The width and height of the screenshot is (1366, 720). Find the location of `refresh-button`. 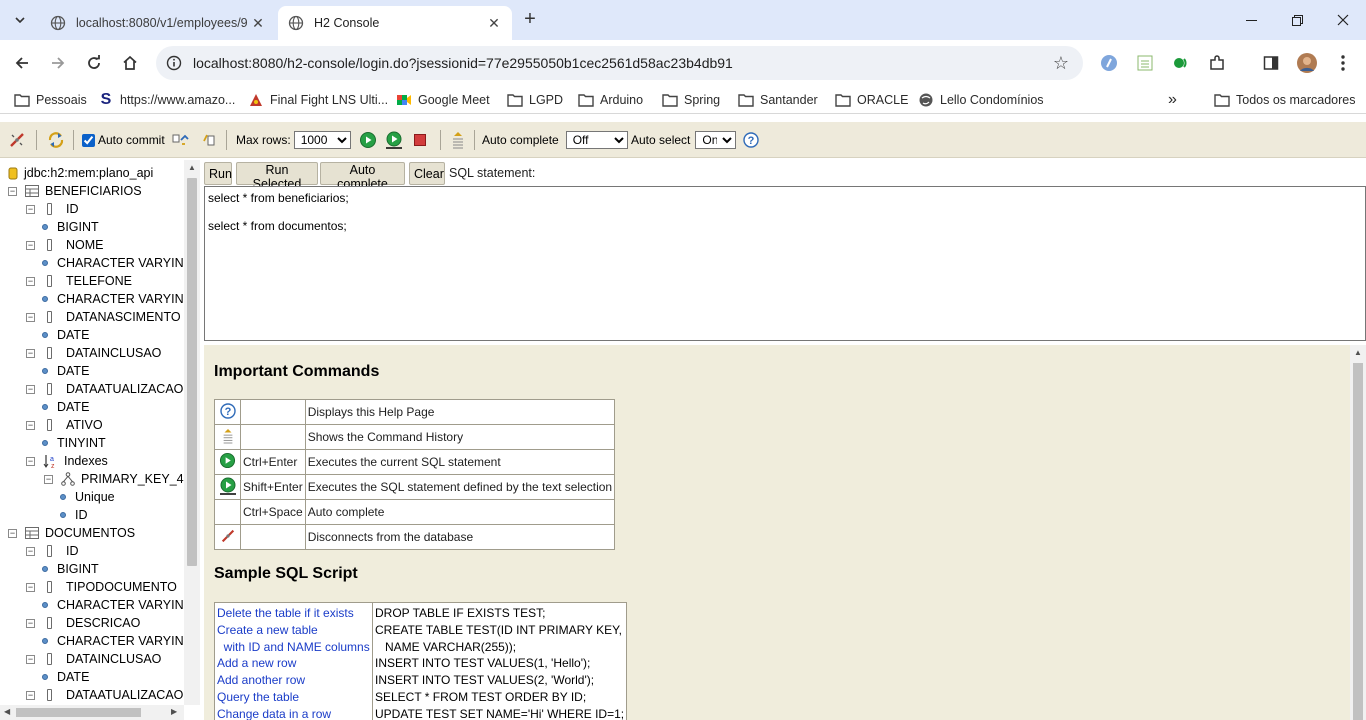

refresh-button is located at coordinates (56, 140).